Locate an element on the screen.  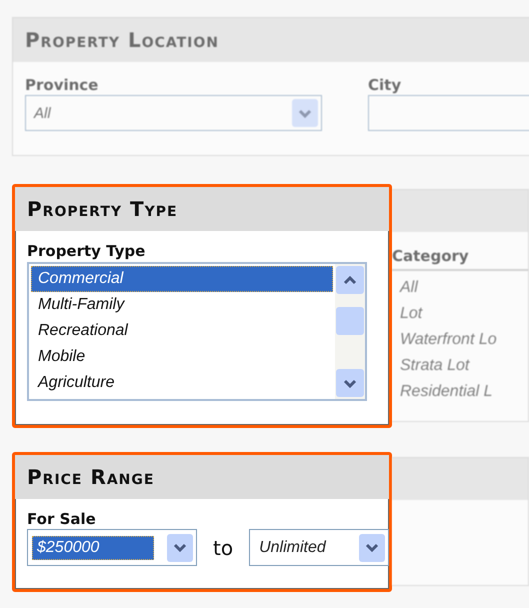
range-separator: to is located at coordinates (223, 548).